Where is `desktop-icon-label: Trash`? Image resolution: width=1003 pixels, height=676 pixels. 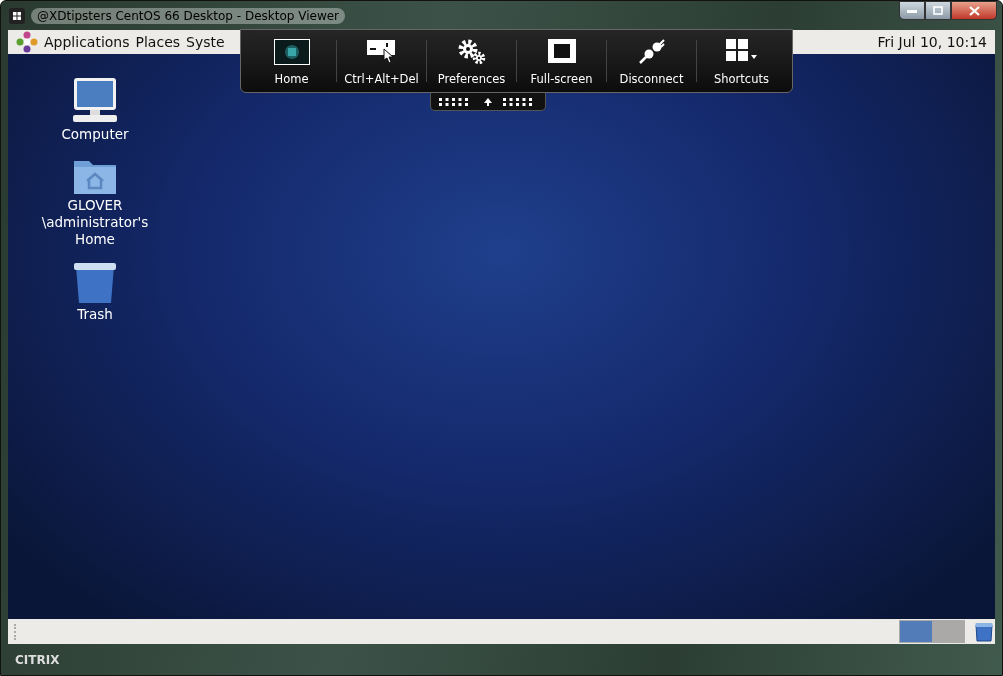 desktop-icon-label: Trash is located at coordinates (95, 314).